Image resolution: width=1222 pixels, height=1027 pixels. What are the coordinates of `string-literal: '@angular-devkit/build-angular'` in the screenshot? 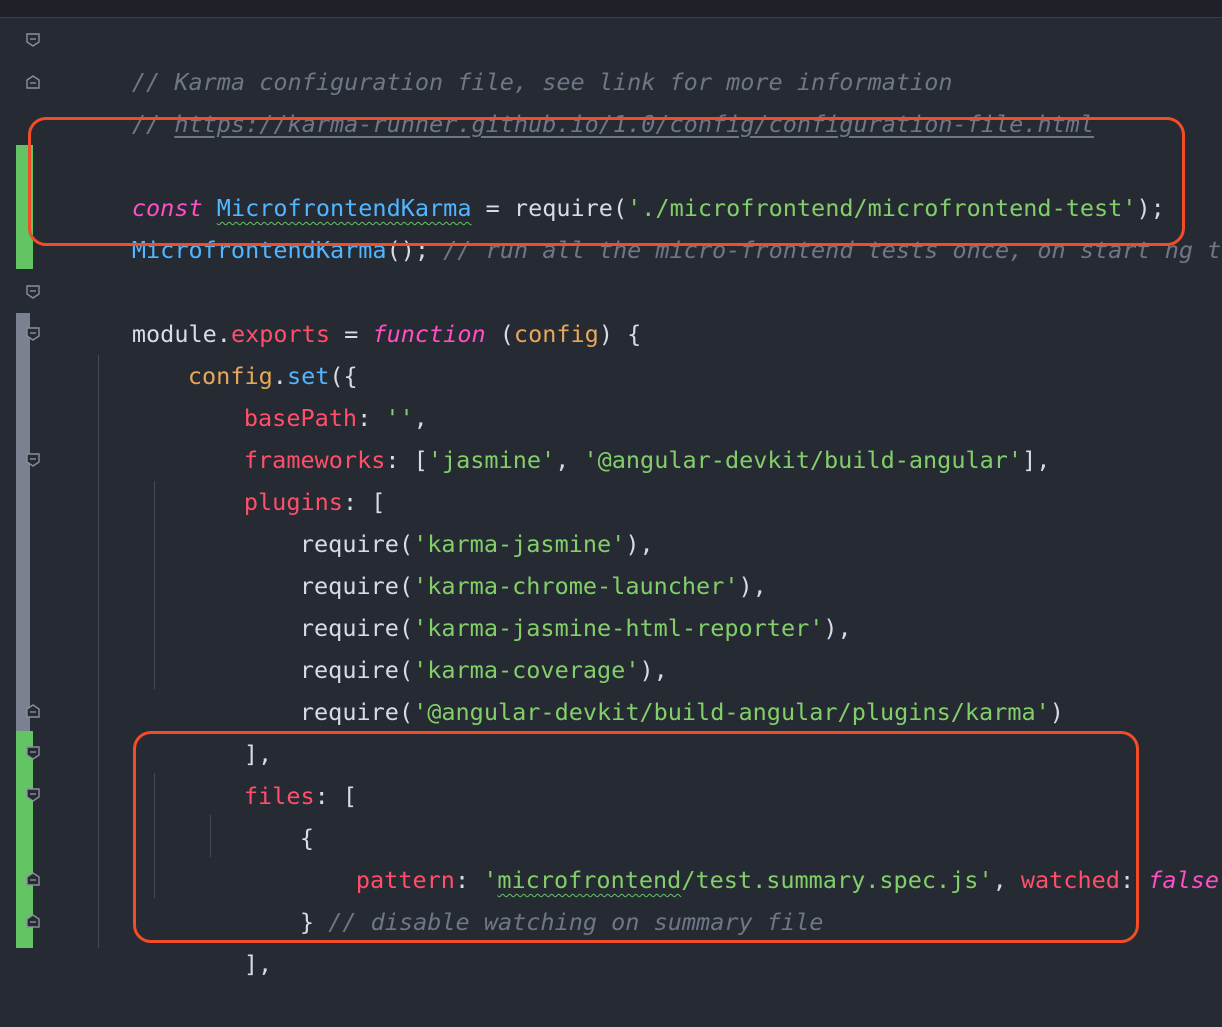 It's located at (803, 460).